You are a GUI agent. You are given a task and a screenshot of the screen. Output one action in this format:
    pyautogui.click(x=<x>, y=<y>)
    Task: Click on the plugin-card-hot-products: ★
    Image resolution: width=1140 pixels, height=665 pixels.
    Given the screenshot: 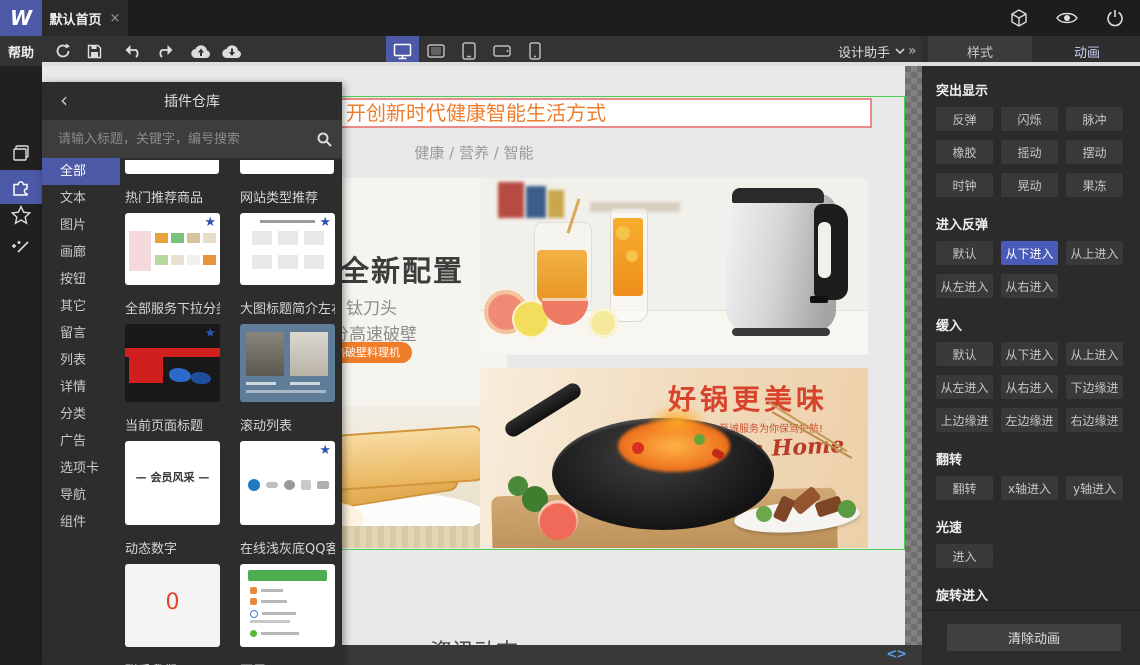 What is the action you would take?
    pyautogui.click(x=172, y=249)
    